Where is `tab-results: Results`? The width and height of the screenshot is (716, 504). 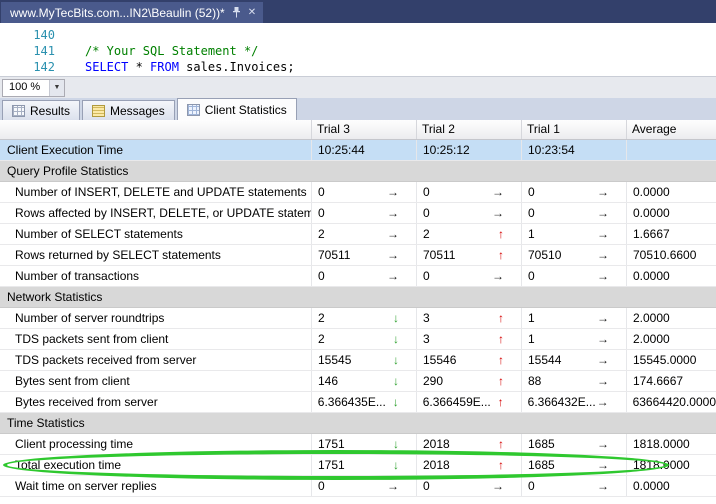
tab-results: Results is located at coordinates (41, 110).